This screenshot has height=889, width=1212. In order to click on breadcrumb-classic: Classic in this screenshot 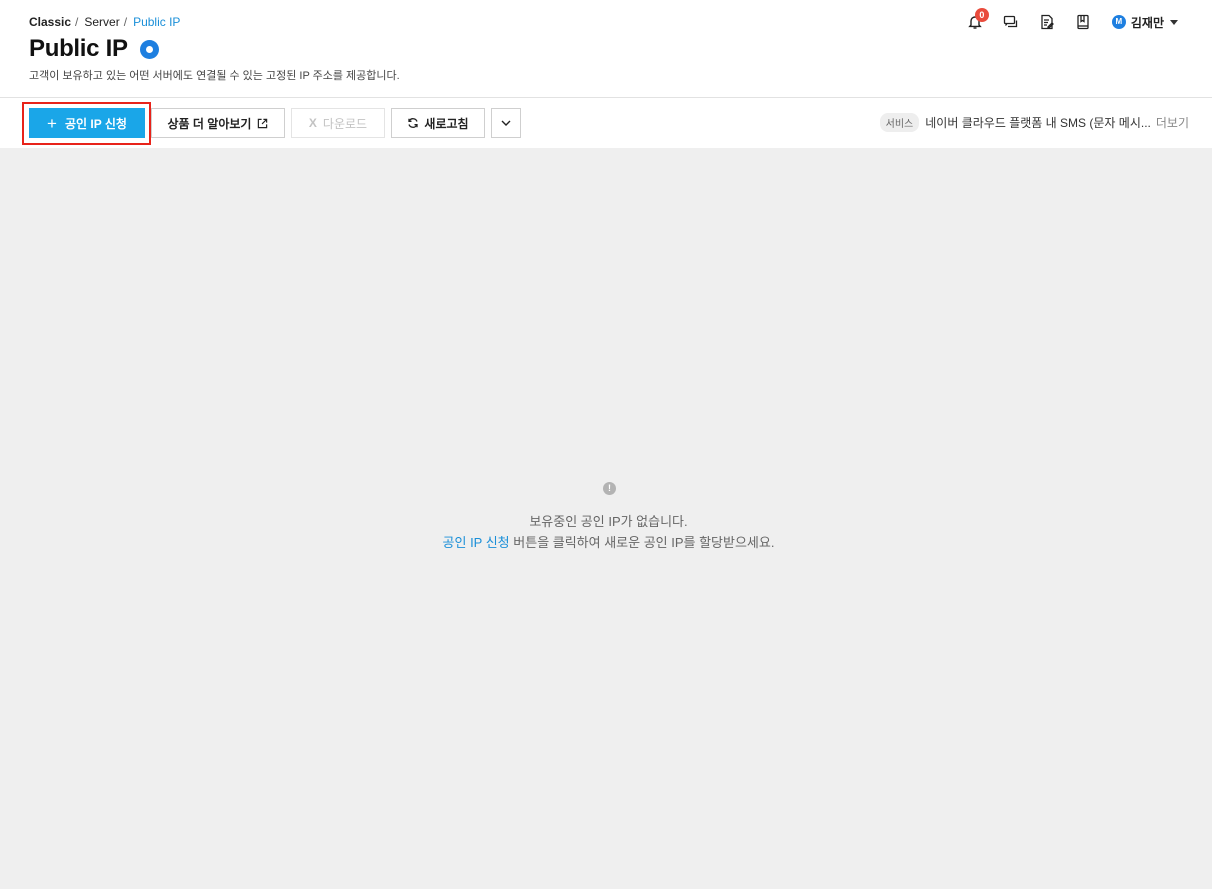, I will do `click(50, 22)`.